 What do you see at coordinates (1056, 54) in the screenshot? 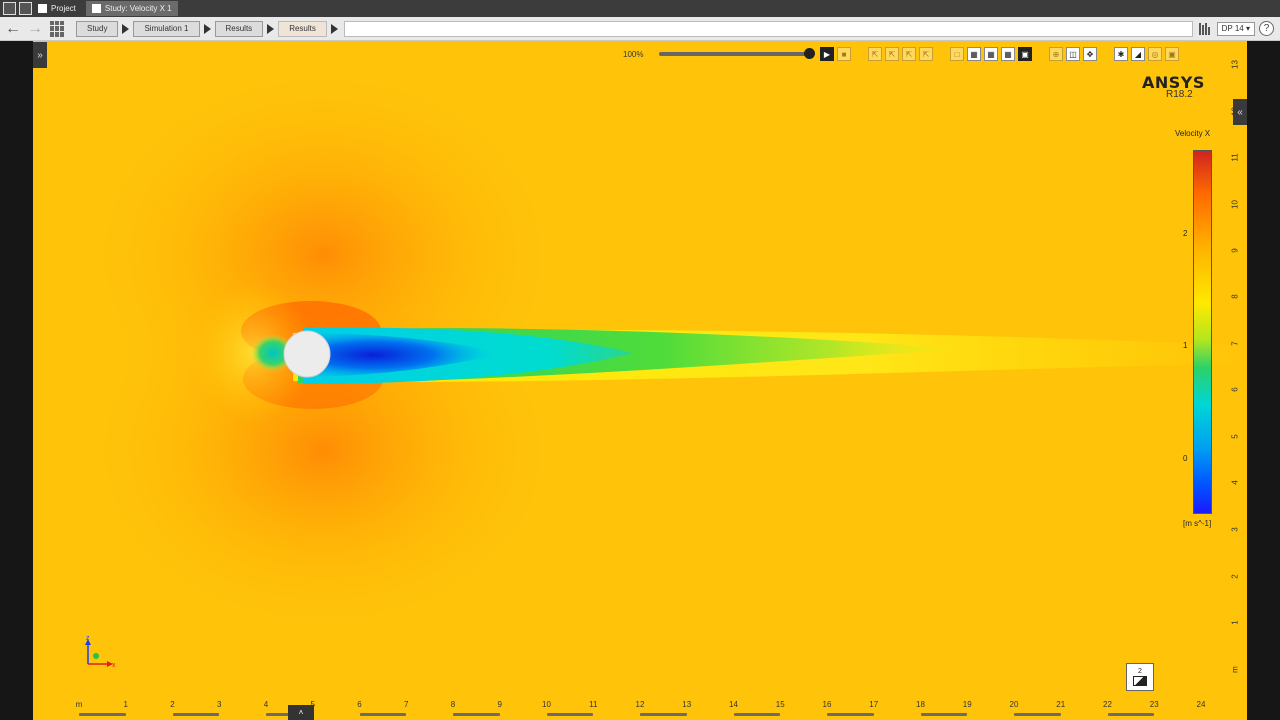
I see `camera-icon: ⊕` at bounding box center [1056, 54].